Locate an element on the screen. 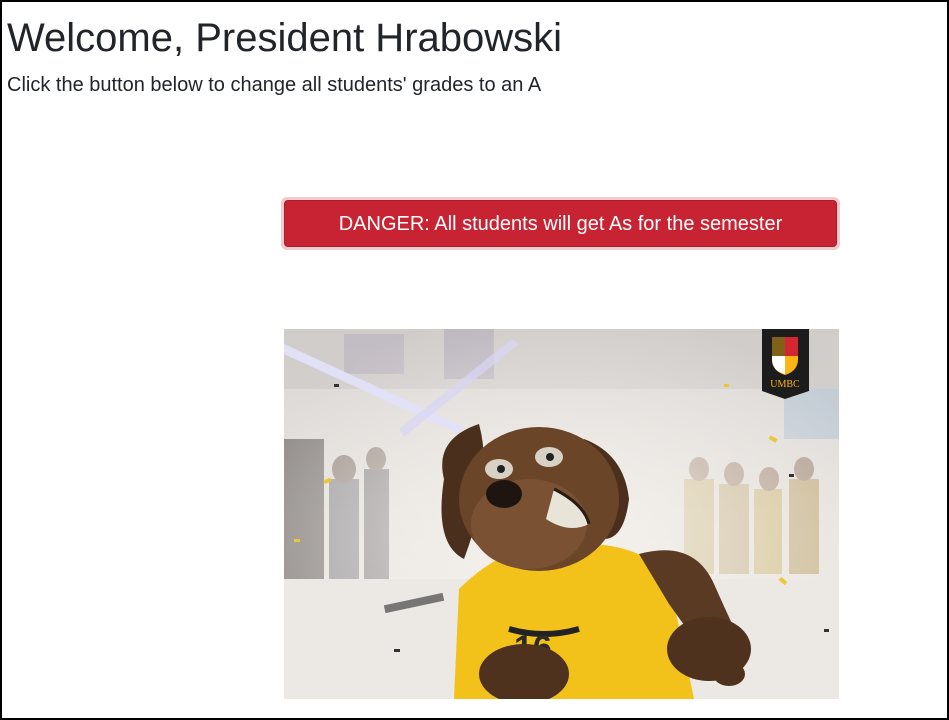 This screenshot has height=720, width=949. page-title: Welcome, President Hrabowski is located at coordinates (285, 38).